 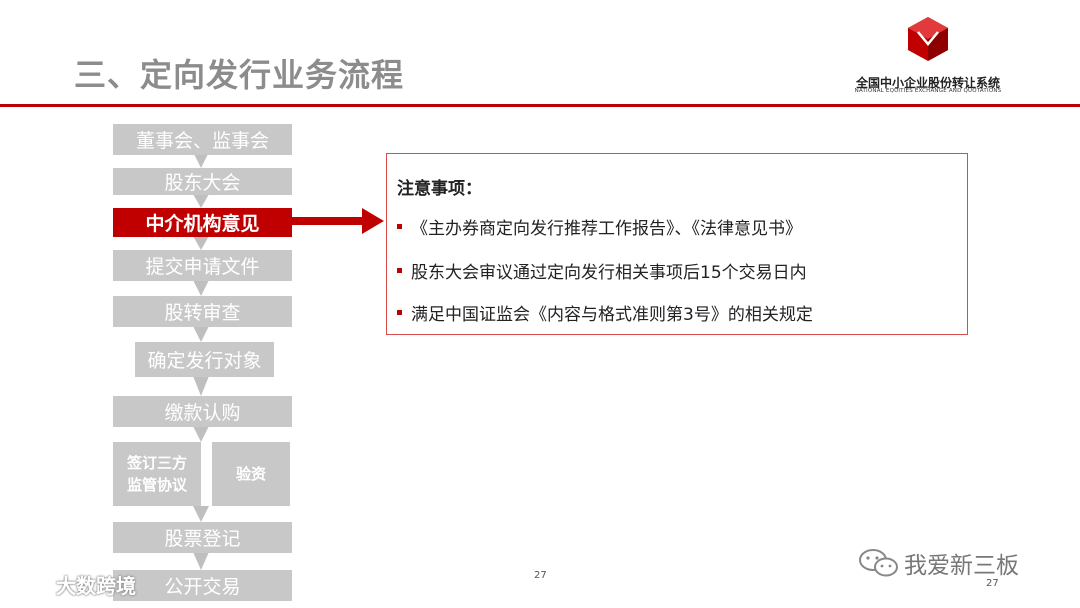 What do you see at coordinates (202, 311) in the screenshot?
I see `flow-step-review: 股转审查` at bounding box center [202, 311].